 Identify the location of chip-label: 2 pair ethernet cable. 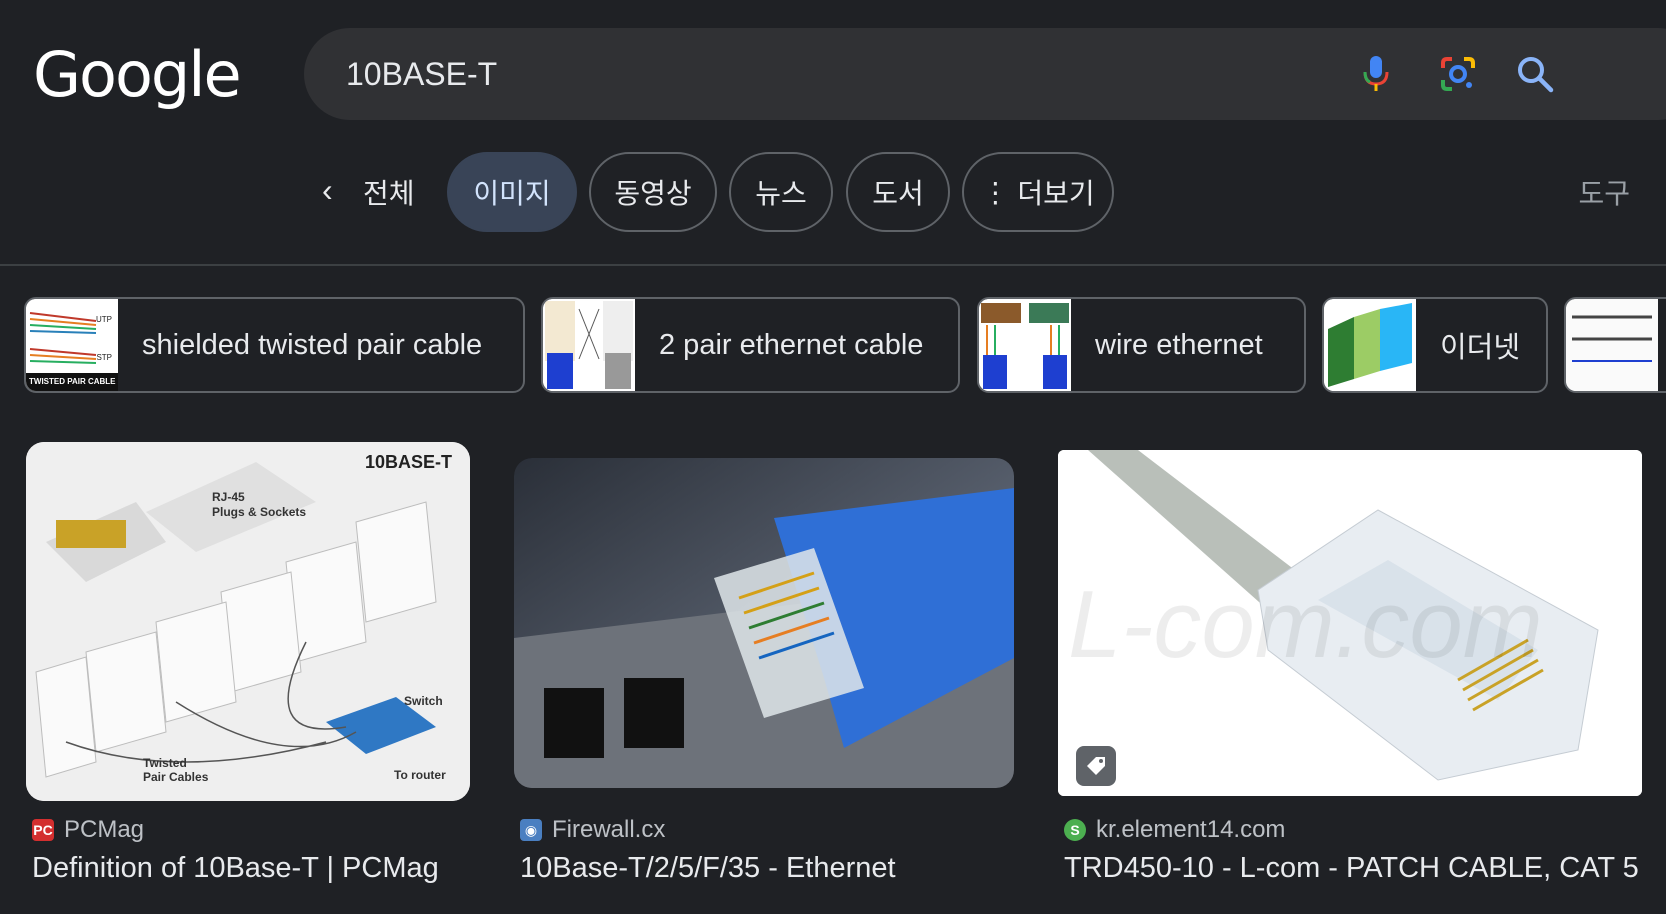
(791, 344).